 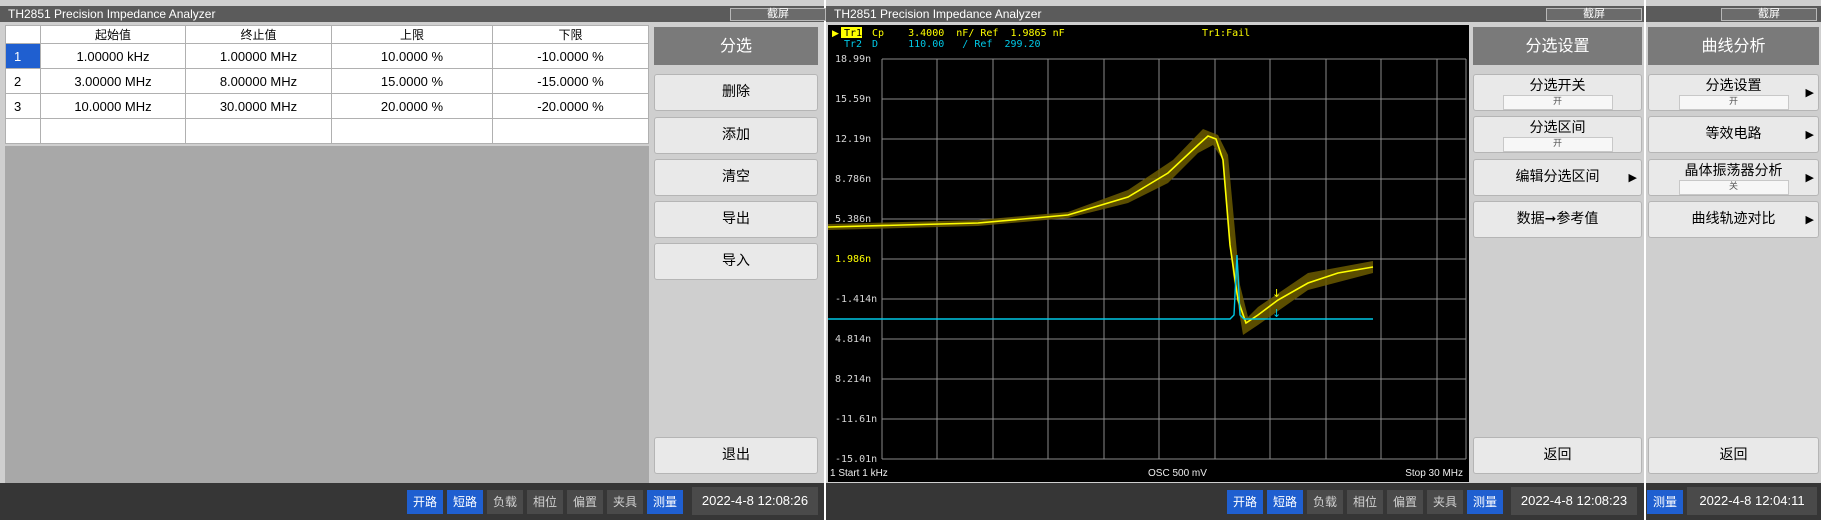 What do you see at coordinates (1733, 501) in the screenshot?
I see `right-status-bar: 测量 2022-4-8 12:04:11` at bounding box center [1733, 501].